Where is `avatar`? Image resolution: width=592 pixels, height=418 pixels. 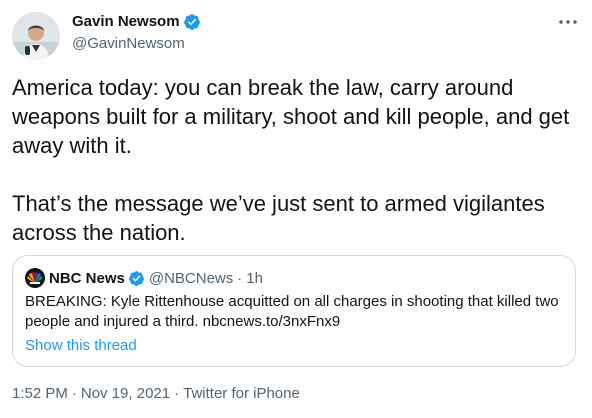
avatar is located at coordinates (36, 36).